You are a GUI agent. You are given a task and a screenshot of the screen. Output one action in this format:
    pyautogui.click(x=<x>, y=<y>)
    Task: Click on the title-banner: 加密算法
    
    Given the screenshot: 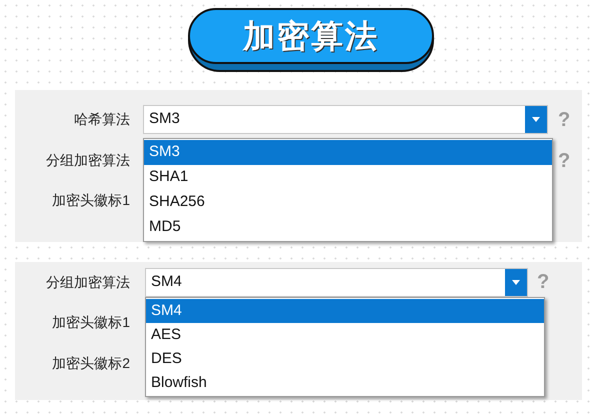 What is the action you would take?
    pyautogui.click(x=311, y=36)
    